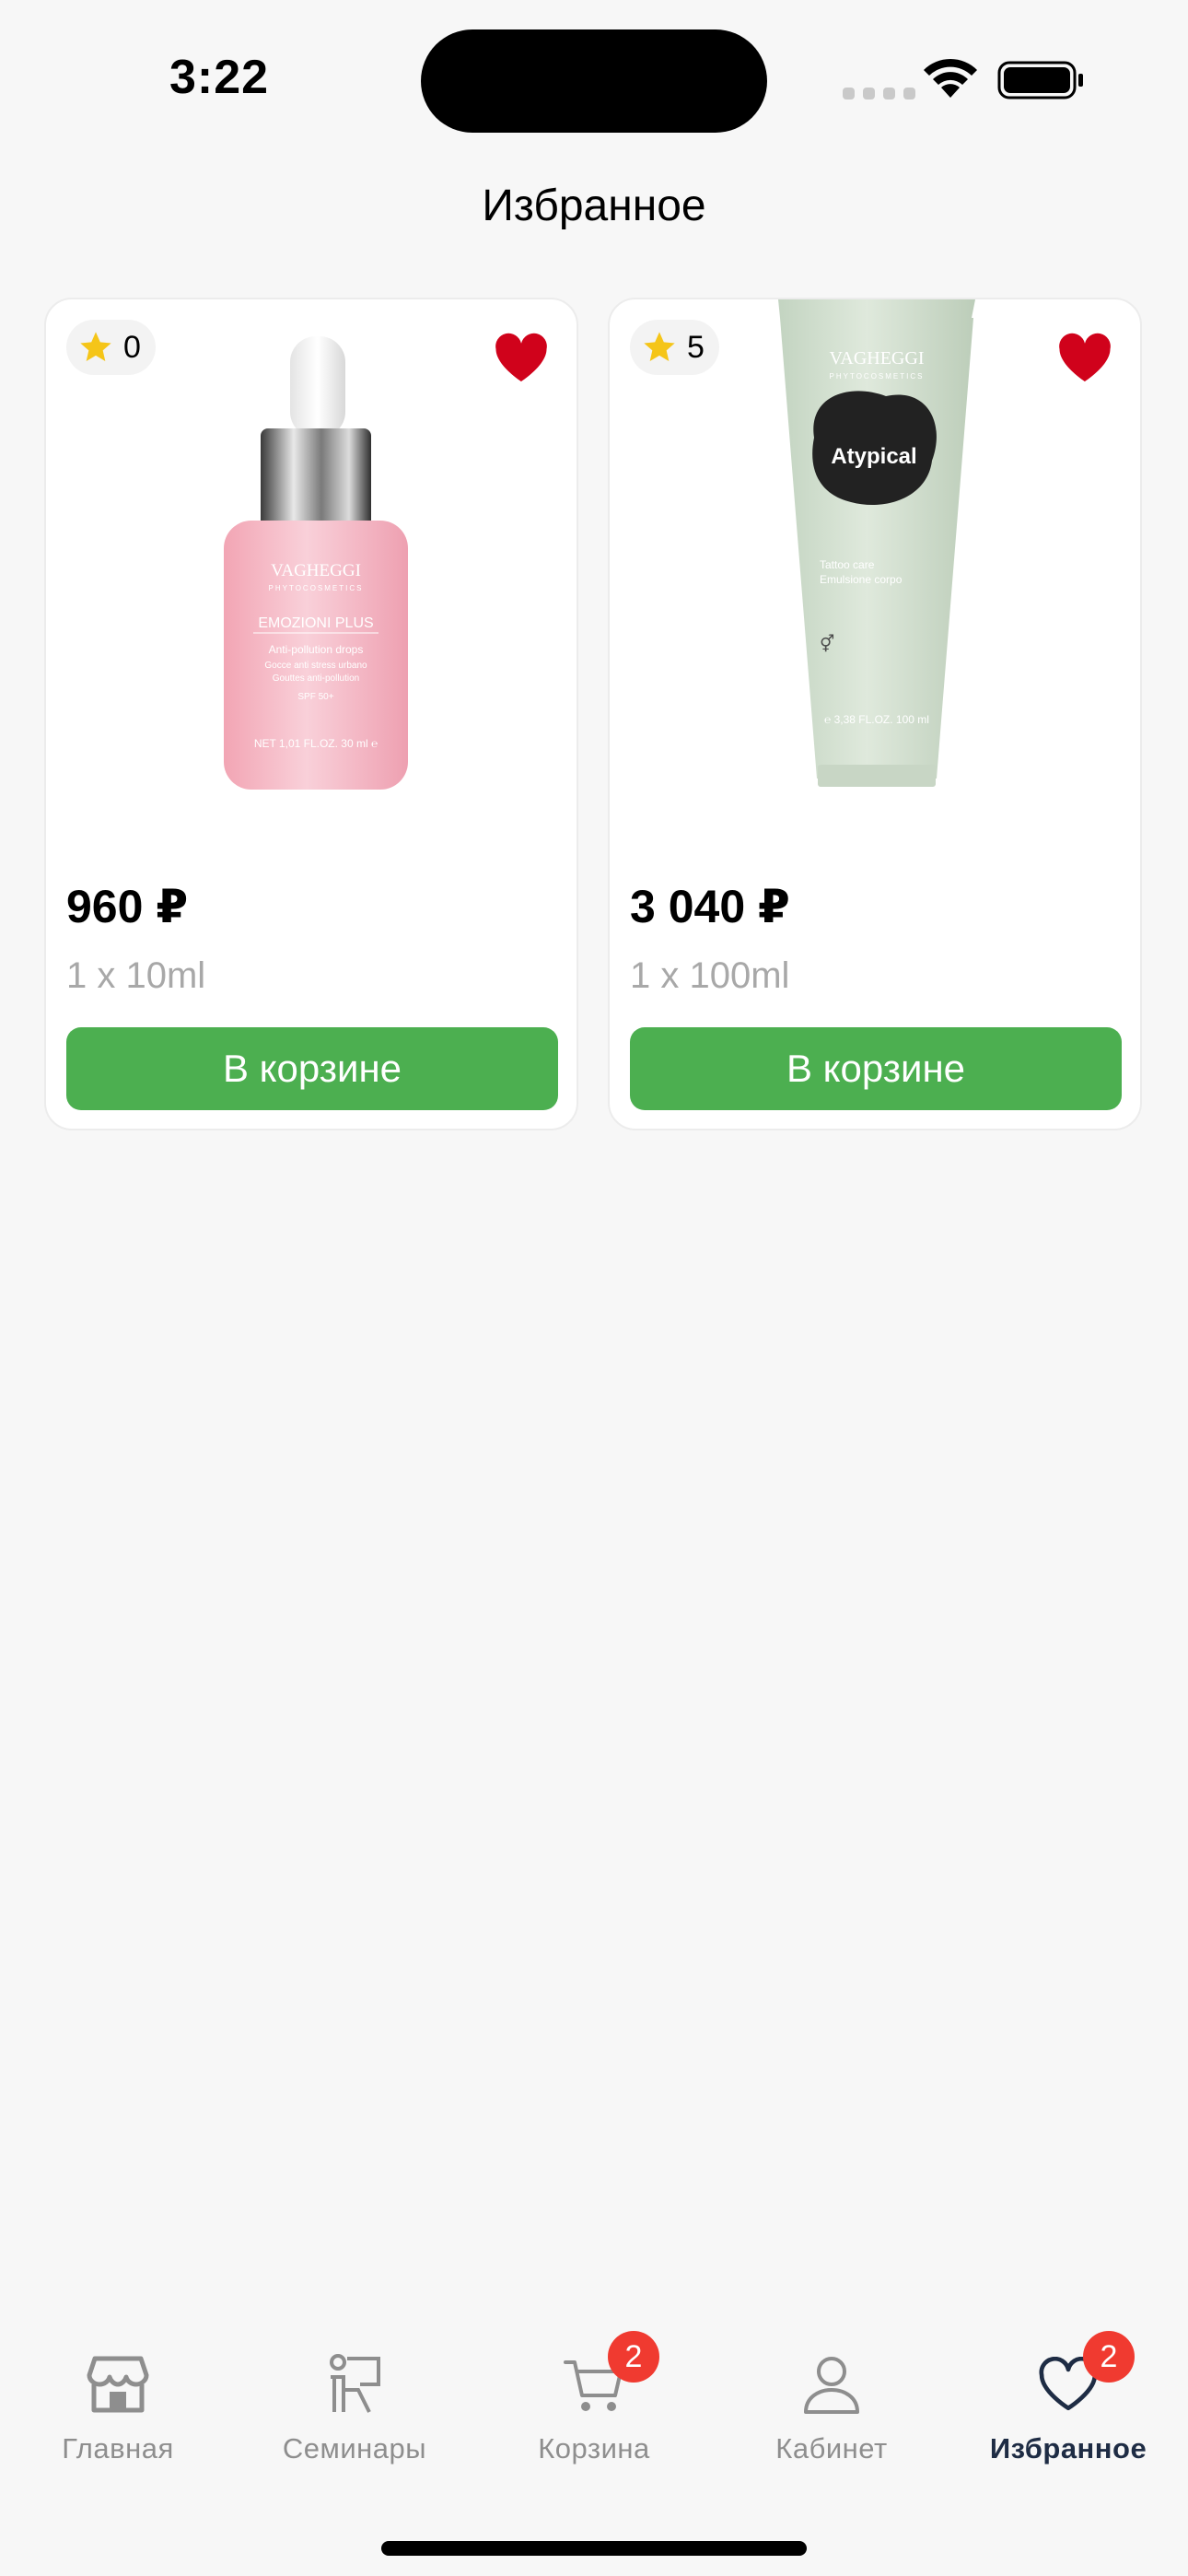 This screenshot has height=2576, width=1188. Describe the element at coordinates (879, 94) in the screenshot. I see `cellular-signal-icon` at that location.